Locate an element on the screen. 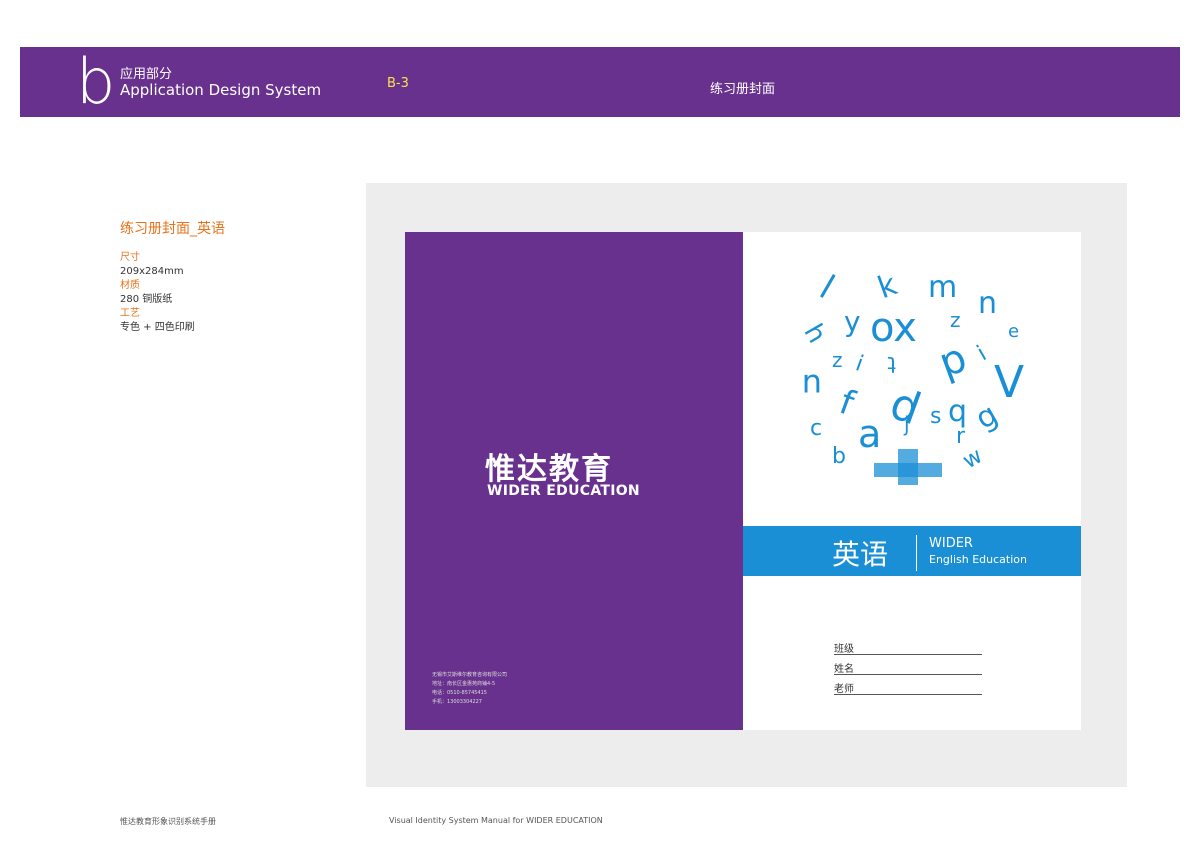 The image size is (1200, 849). svg-text: h is located at coordinates (815, 333).